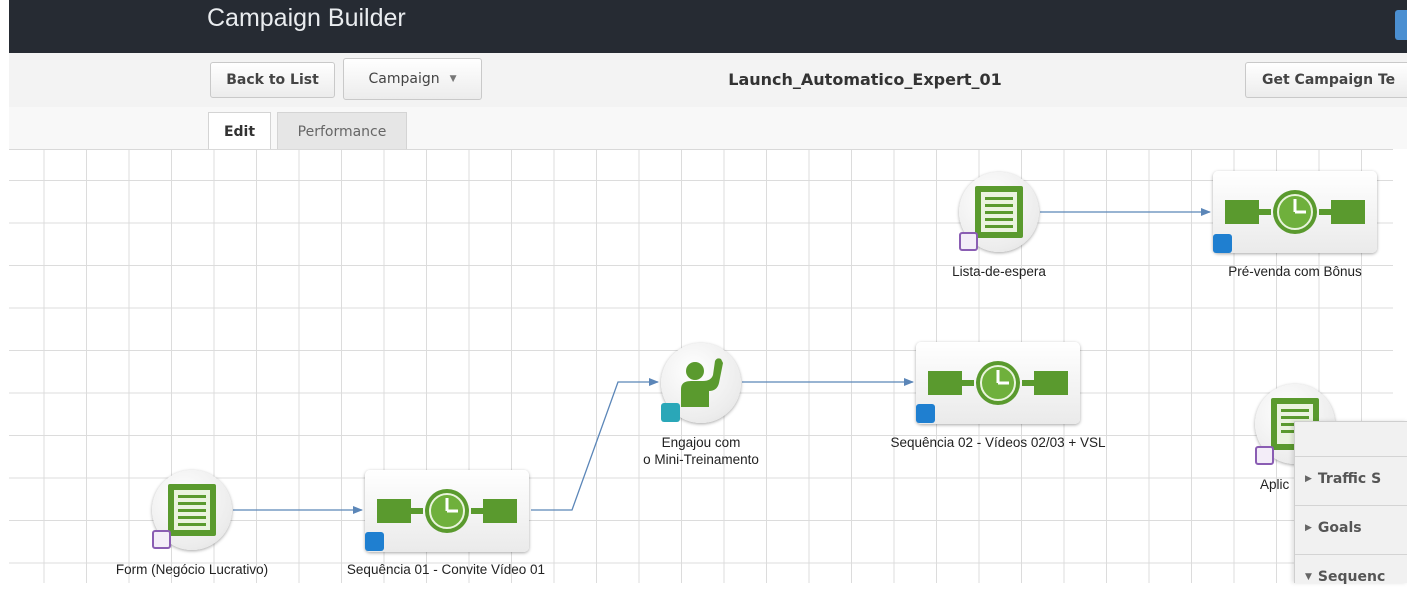 Image resolution: width=1407 pixels, height=598 pixels. Describe the element at coordinates (701, 459) in the screenshot. I see `node-engajou-label-line2: o Mini-Treinamento` at that location.